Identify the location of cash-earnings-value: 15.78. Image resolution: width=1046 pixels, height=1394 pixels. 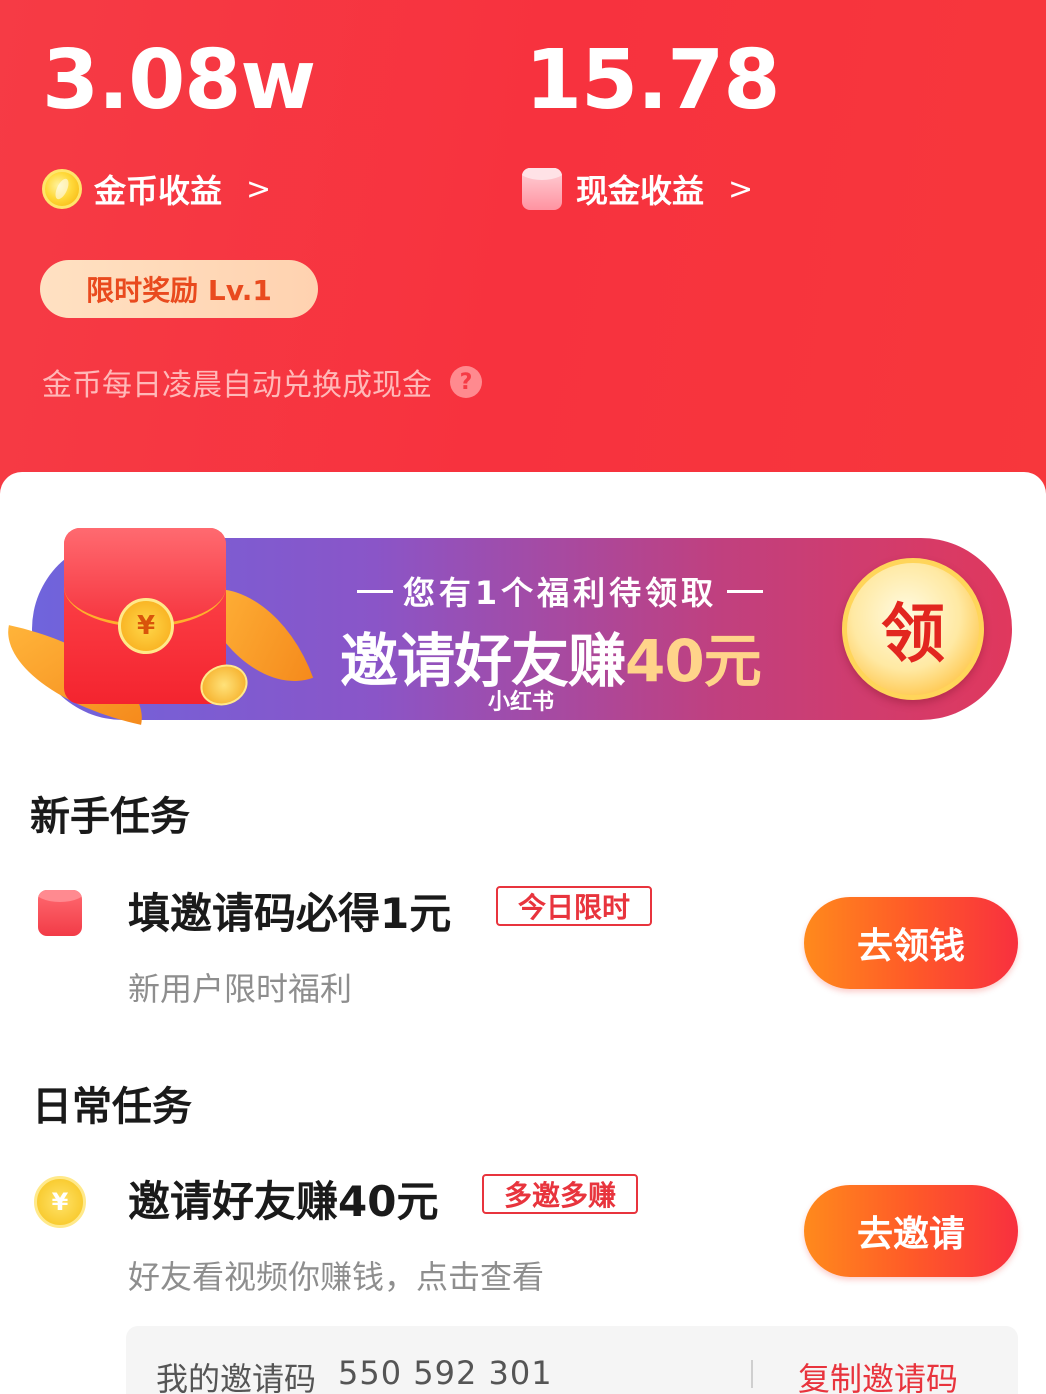
(652, 80).